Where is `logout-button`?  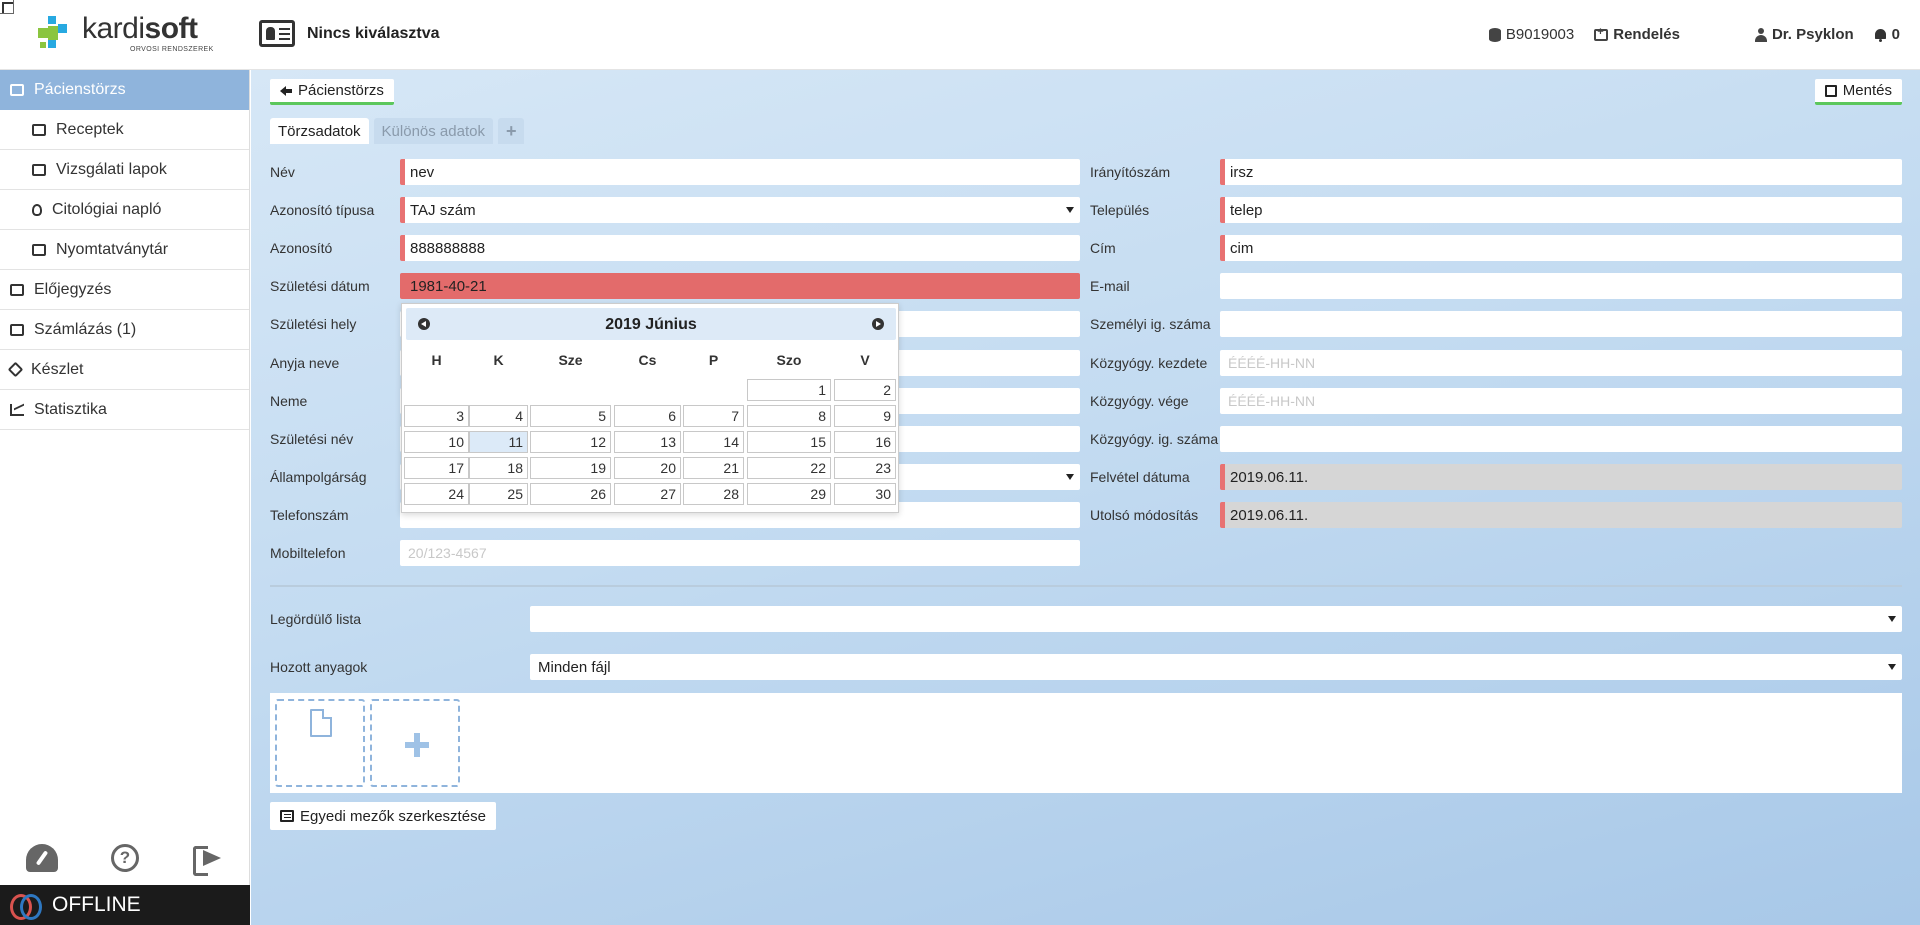 logout-button is located at coordinates (208, 859).